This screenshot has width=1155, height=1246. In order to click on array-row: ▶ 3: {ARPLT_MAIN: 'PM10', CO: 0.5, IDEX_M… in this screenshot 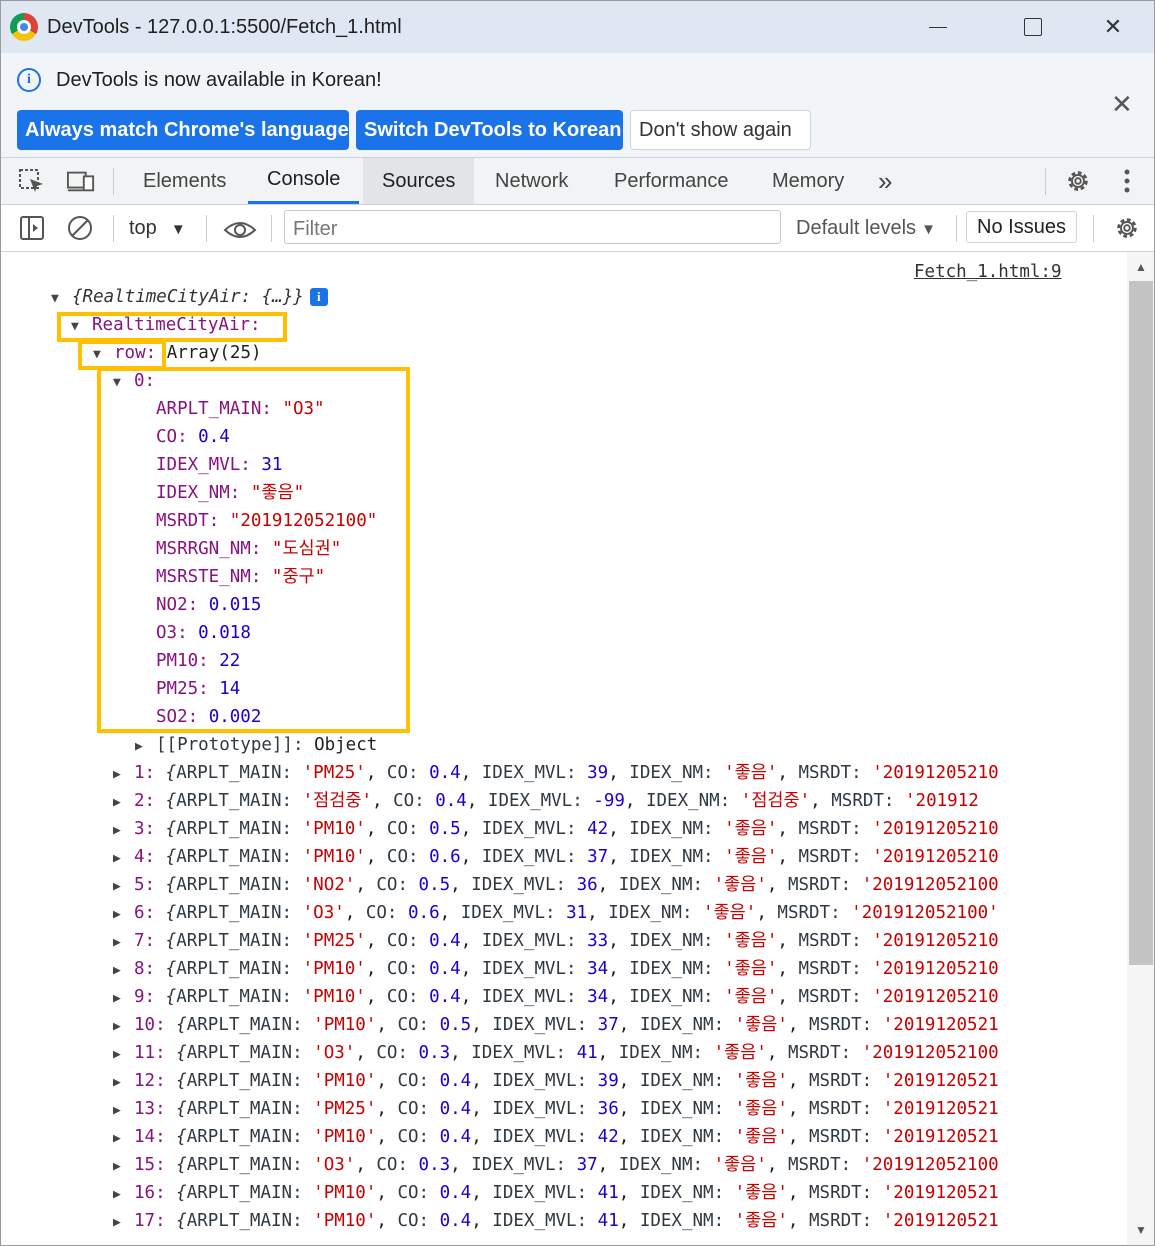, I will do `click(556, 829)`.